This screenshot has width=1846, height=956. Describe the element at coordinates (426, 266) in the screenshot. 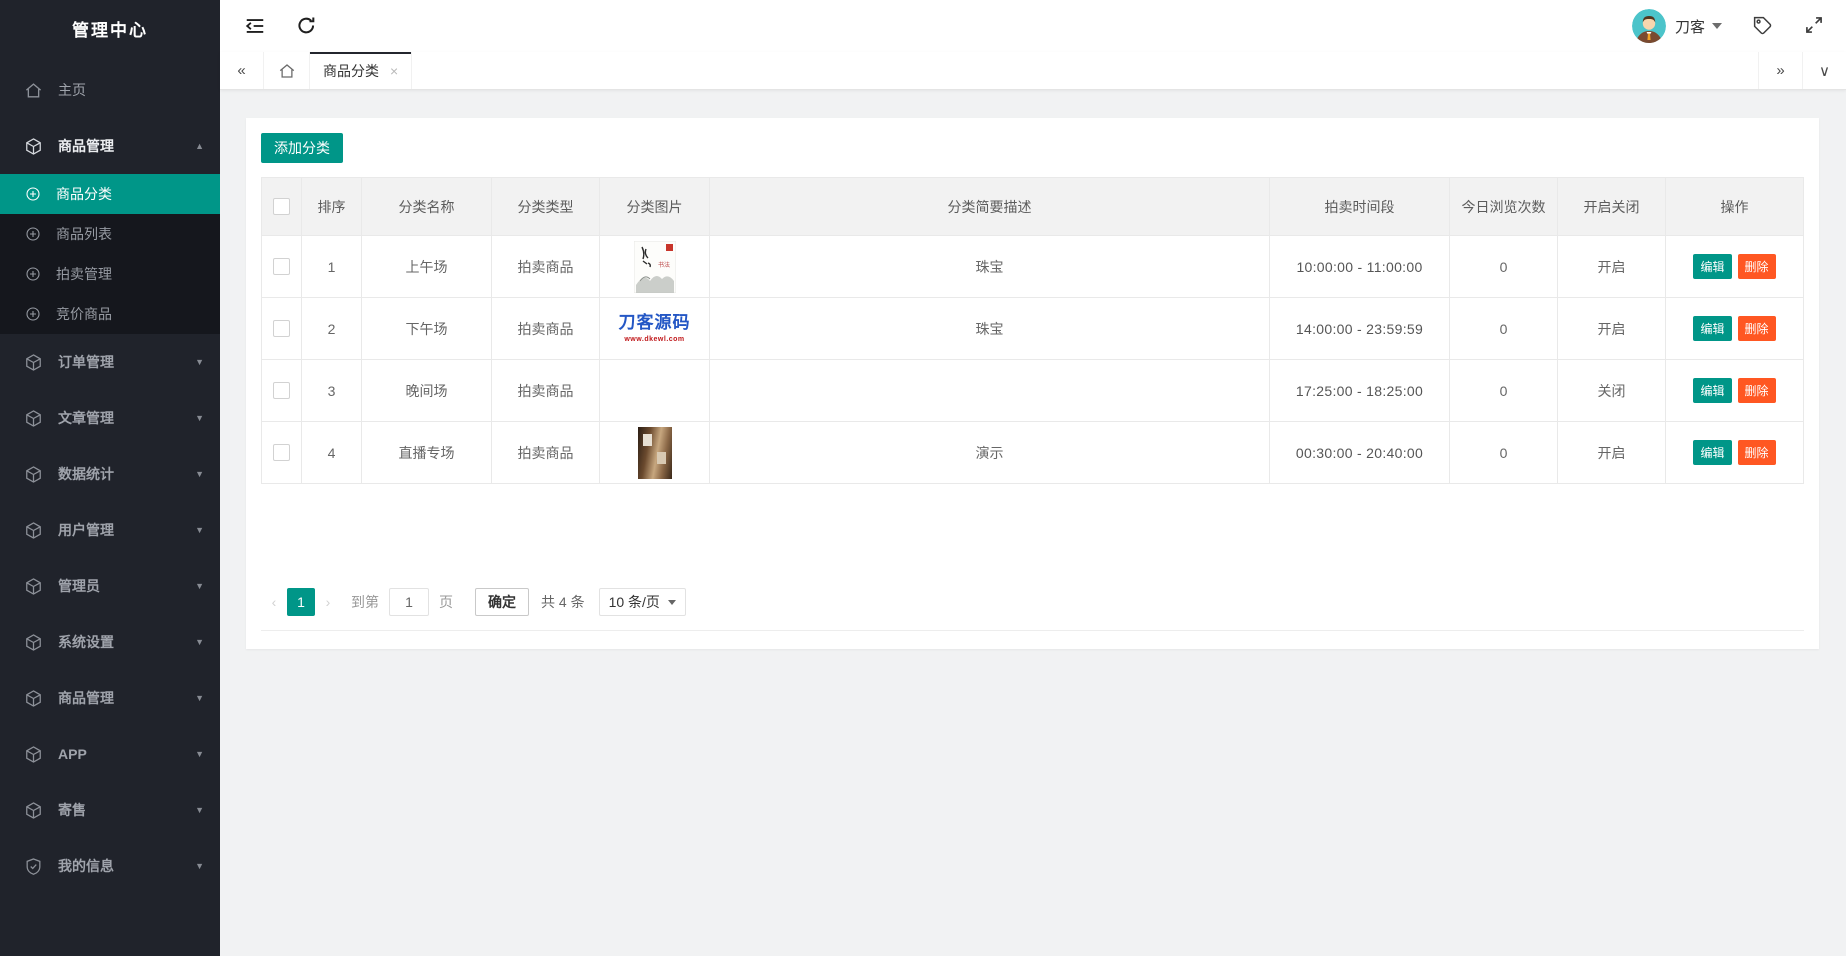

I see `cell-name: 上午场` at that location.